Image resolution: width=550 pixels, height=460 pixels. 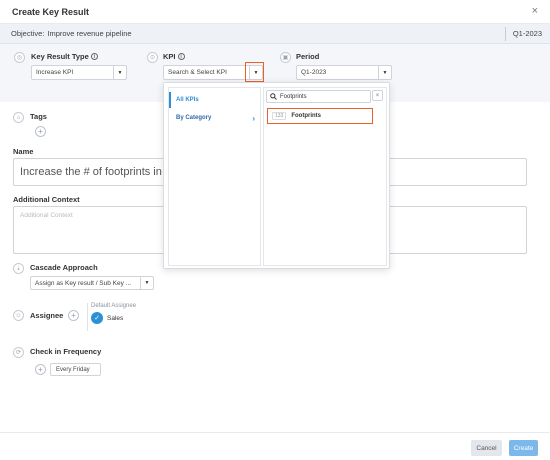 I want to click on name-label: Name, so click(x=23, y=151).